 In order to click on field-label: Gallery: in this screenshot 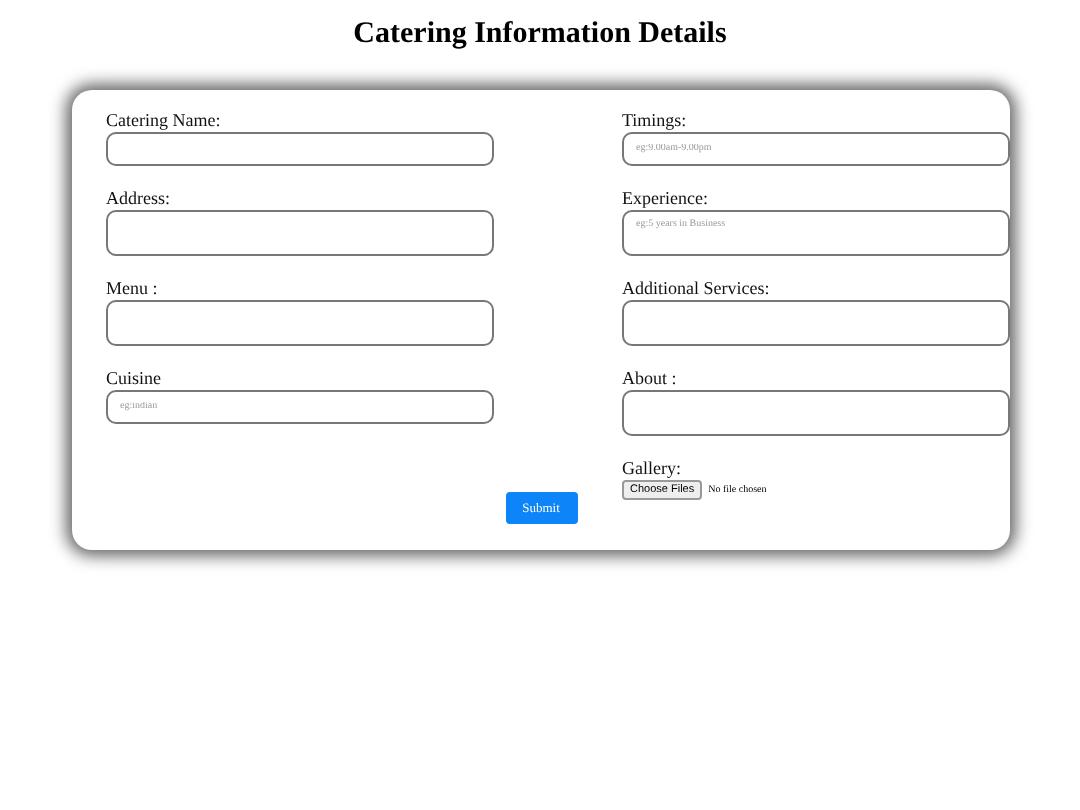, I will do `click(652, 469)`.